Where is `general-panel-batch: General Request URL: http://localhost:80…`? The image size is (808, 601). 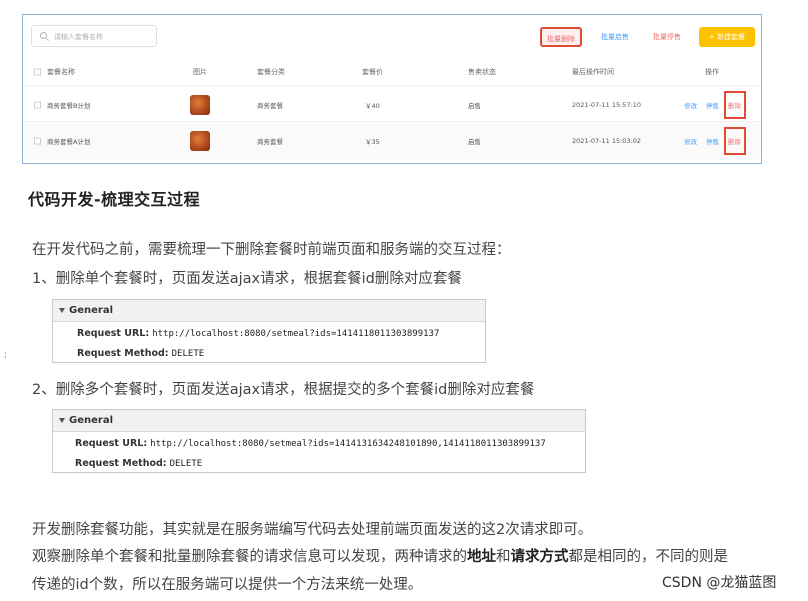
general-panel-batch: General Request URL: http://localhost:80… is located at coordinates (319, 441).